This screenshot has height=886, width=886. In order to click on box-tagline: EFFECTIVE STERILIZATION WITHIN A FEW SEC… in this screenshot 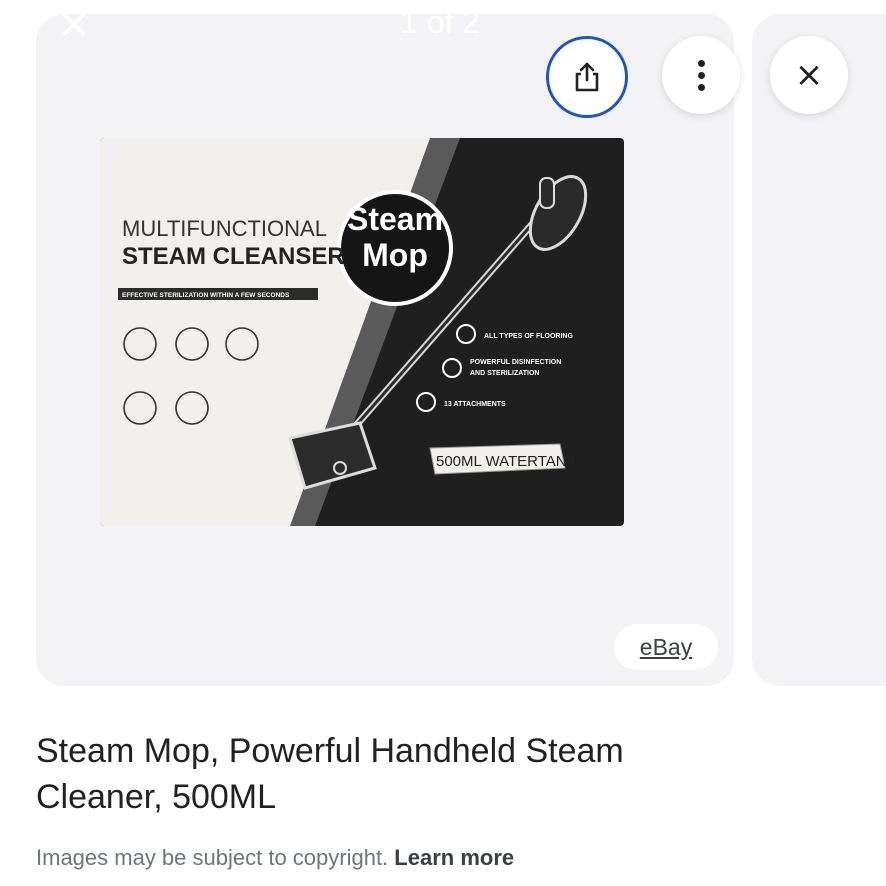, I will do `click(206, 295)`.